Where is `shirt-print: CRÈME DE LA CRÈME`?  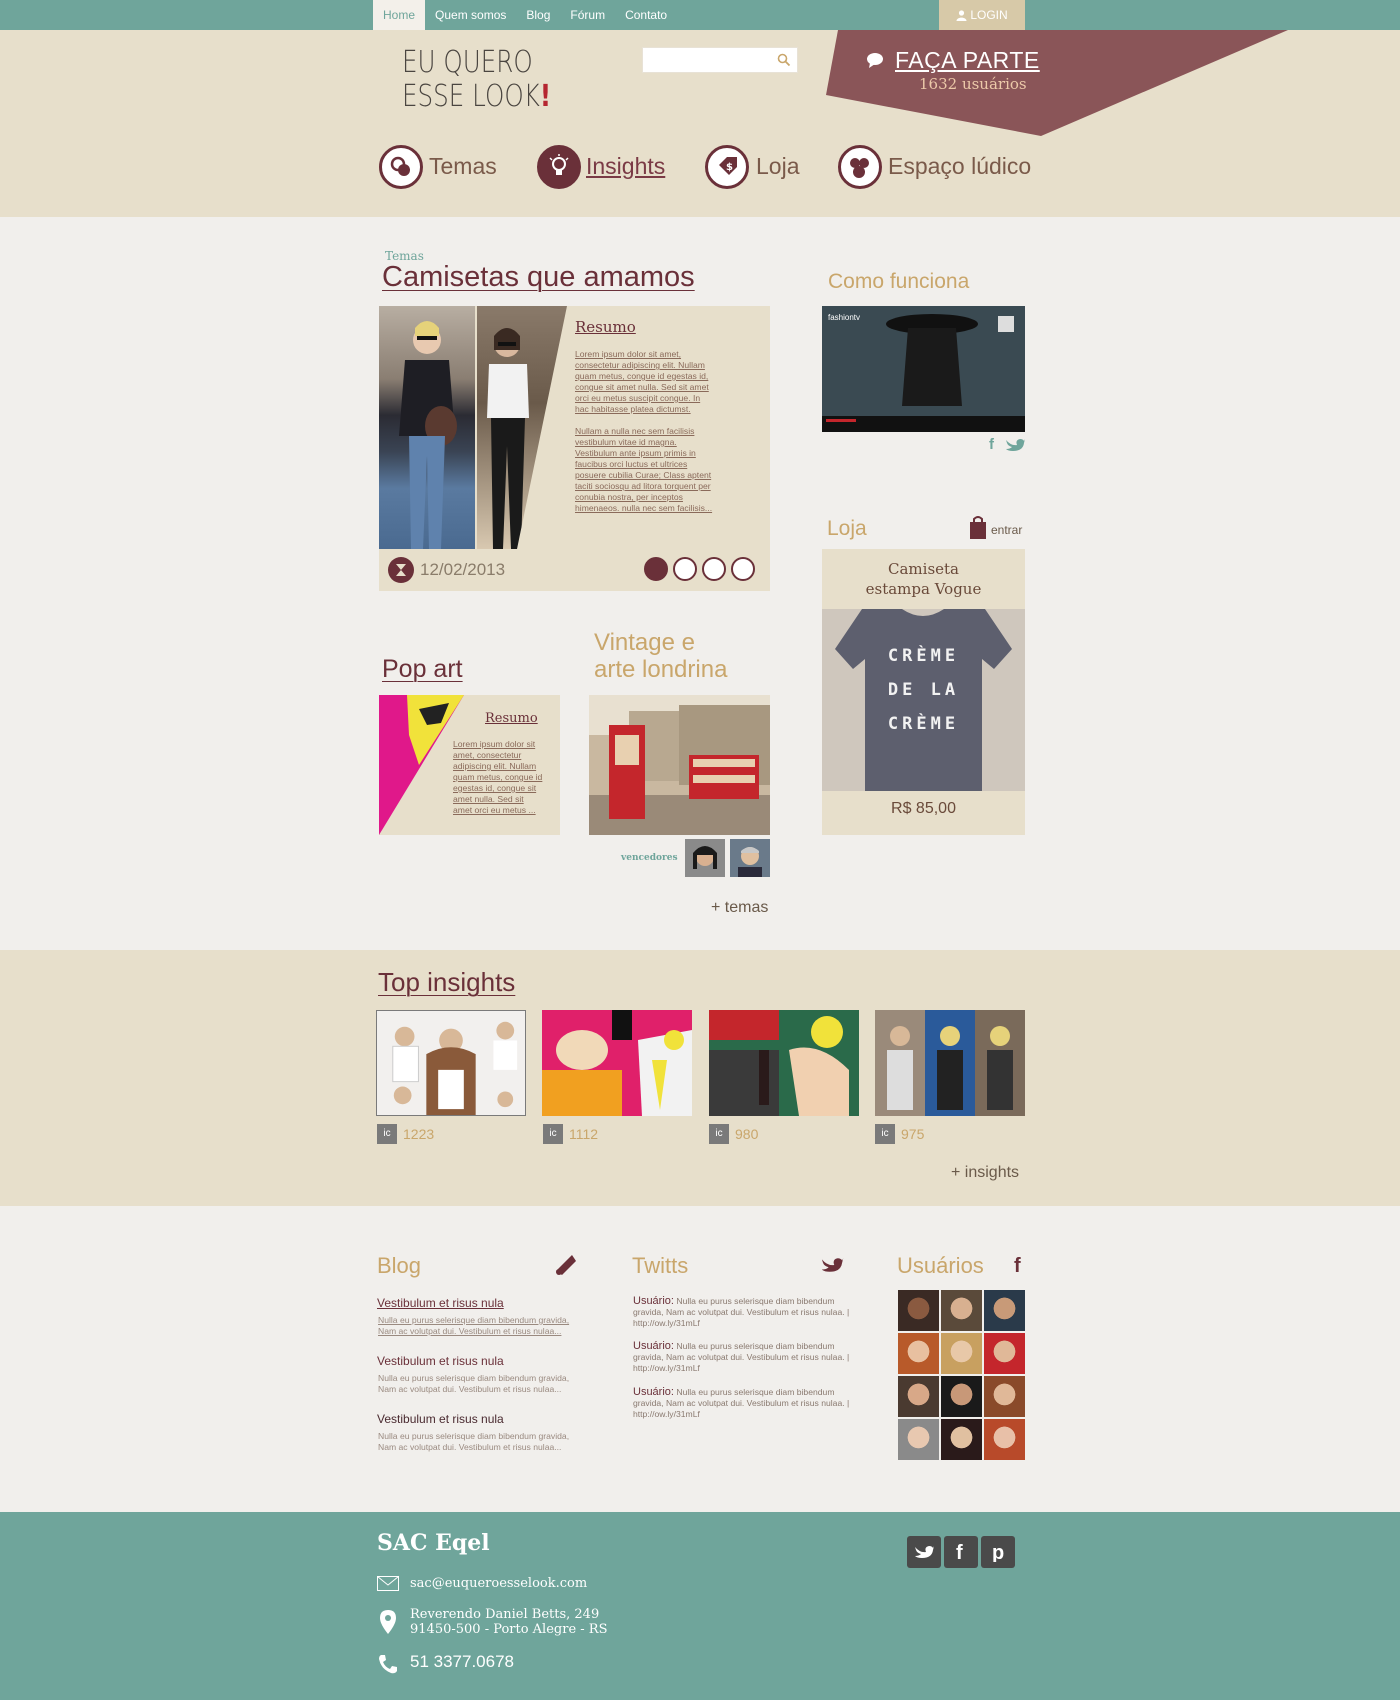
shirt-print: CRÈME DE LA CRÈME is located at coordinates (923, 690).